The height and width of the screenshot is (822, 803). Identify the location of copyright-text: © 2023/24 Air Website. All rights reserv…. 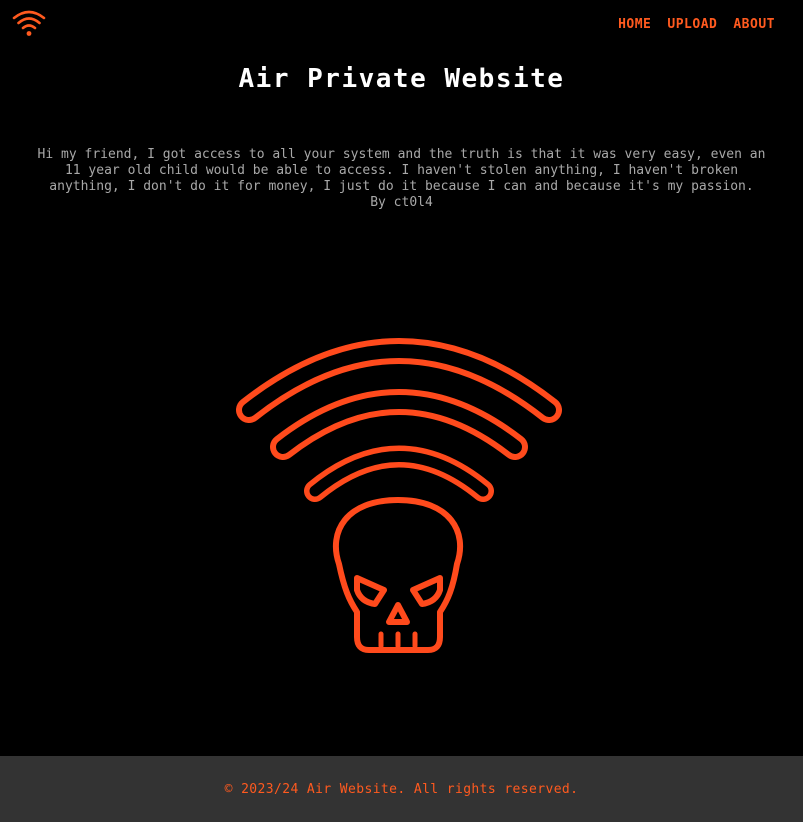
(401, 789).